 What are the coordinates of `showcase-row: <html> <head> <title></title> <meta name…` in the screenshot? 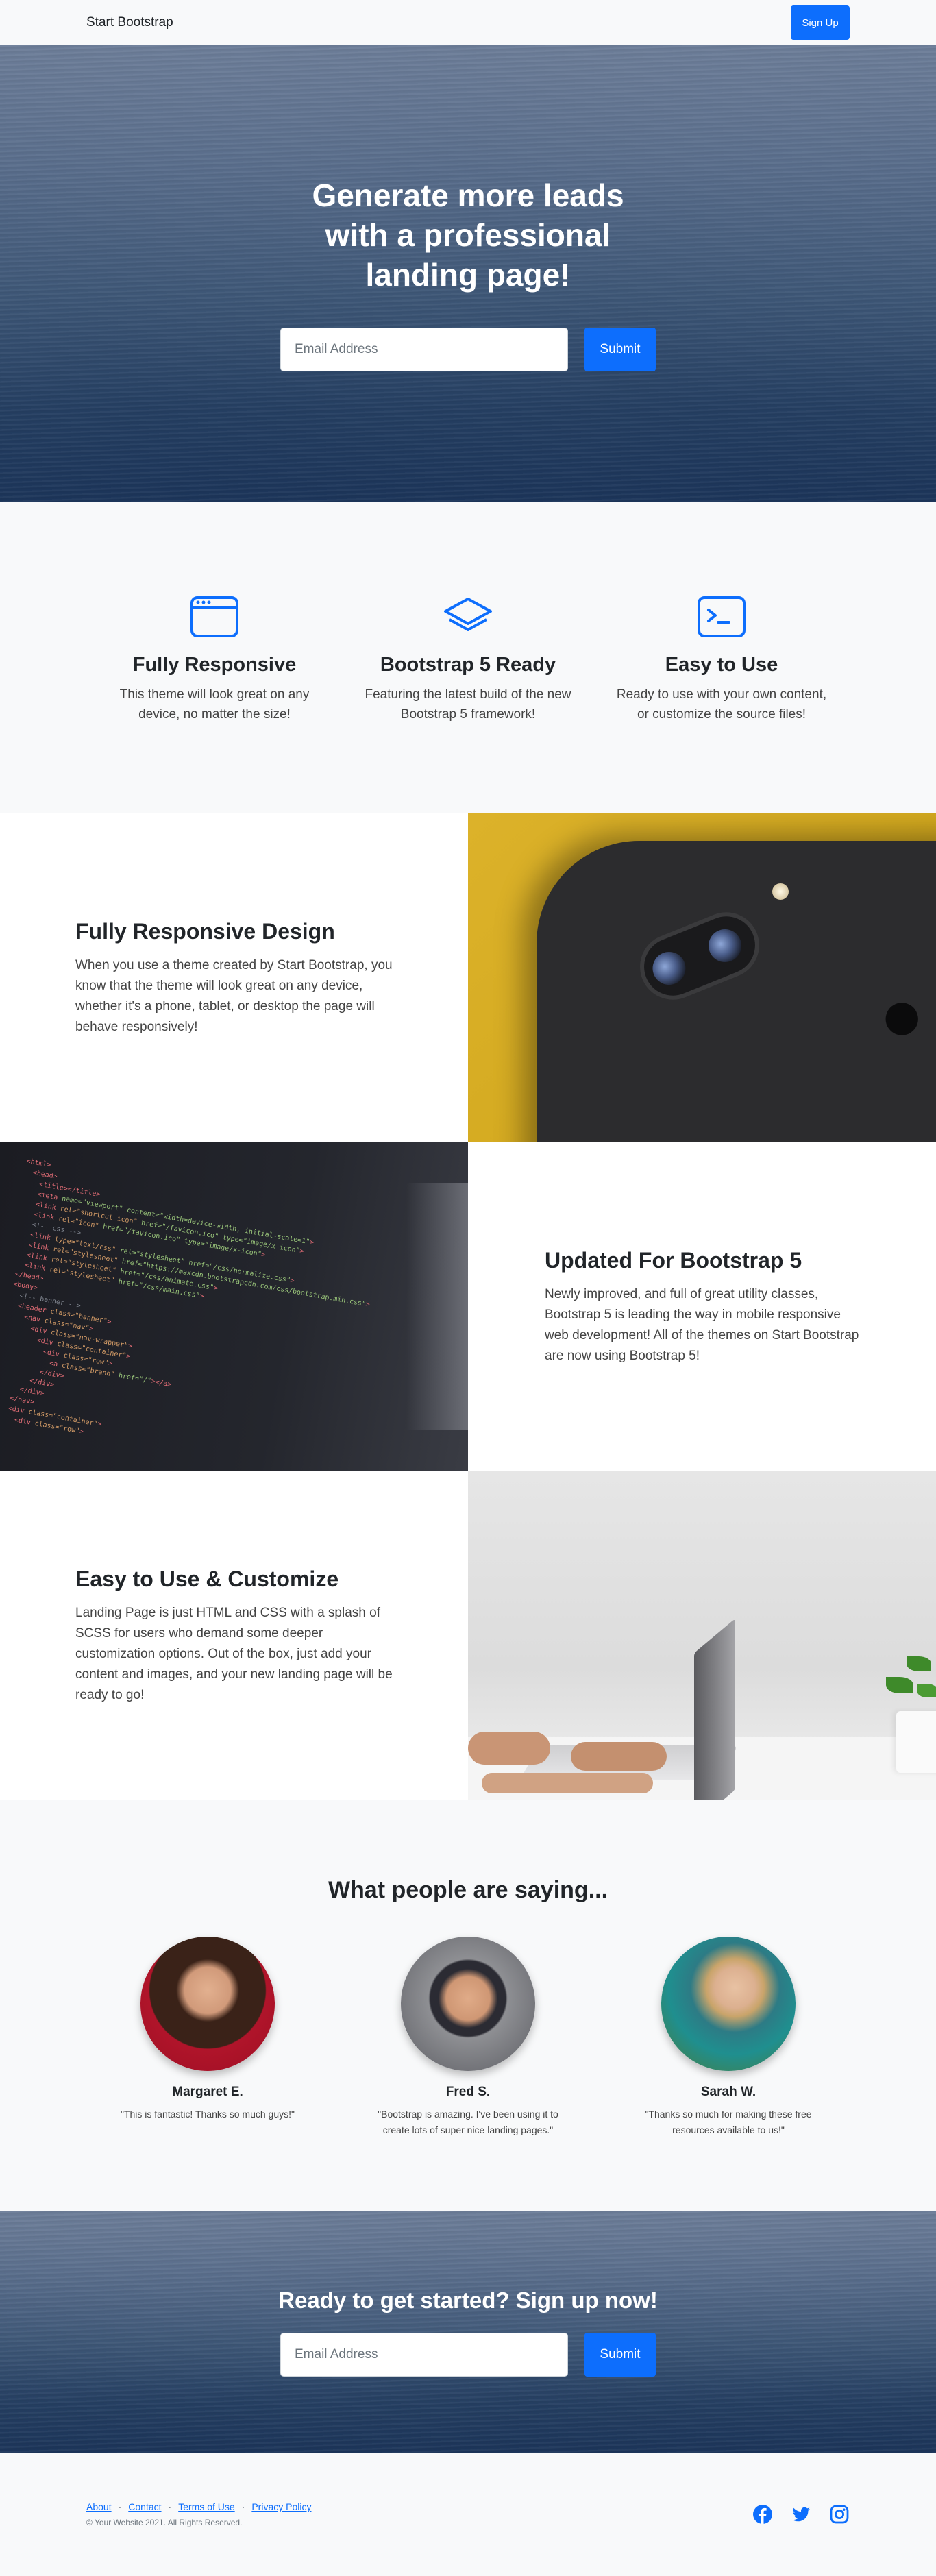 It's located at (468, 1307).